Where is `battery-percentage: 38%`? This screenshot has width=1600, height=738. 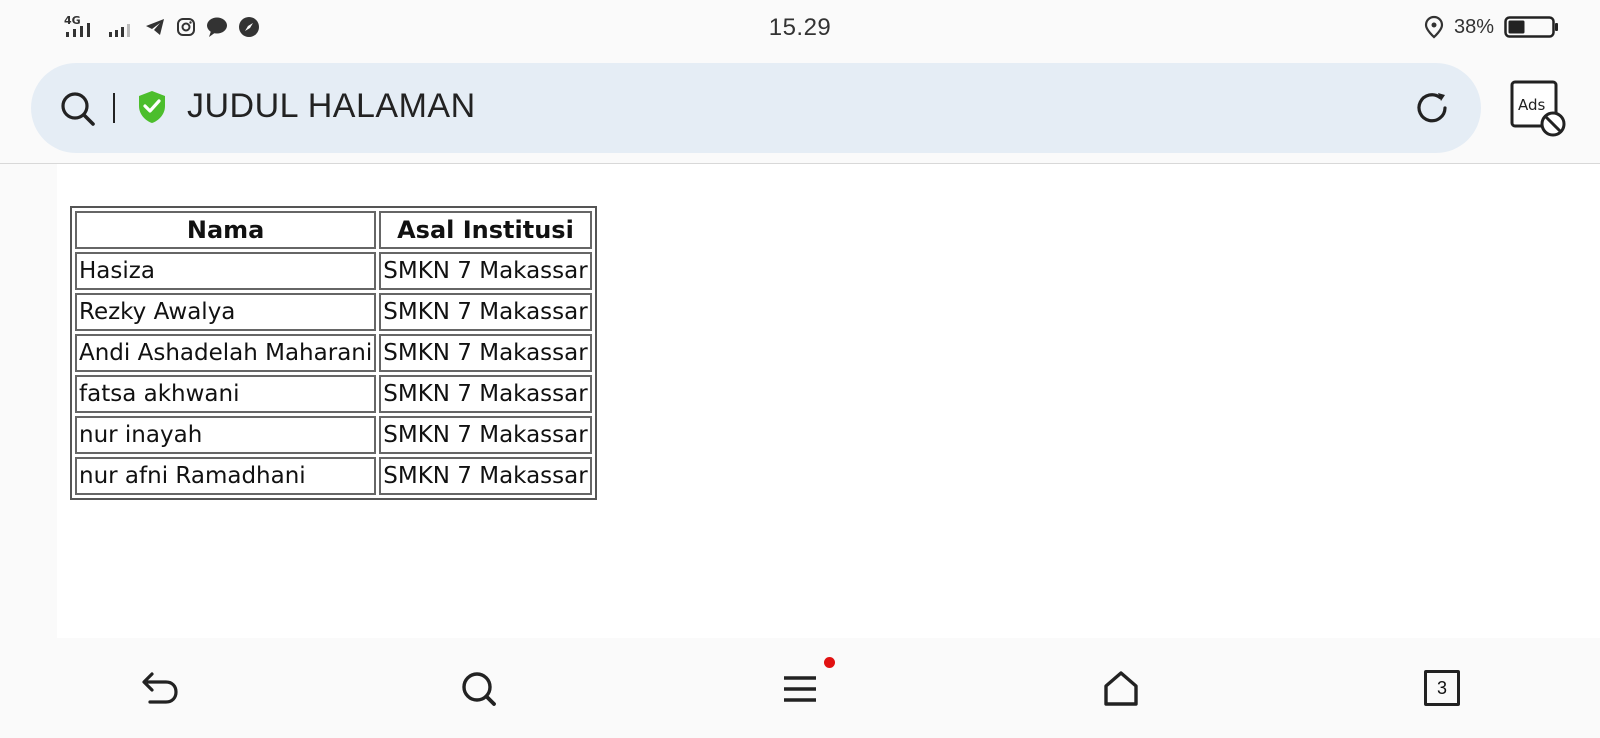 battery-percentage: 38% is located at coordinates (1473, 26).